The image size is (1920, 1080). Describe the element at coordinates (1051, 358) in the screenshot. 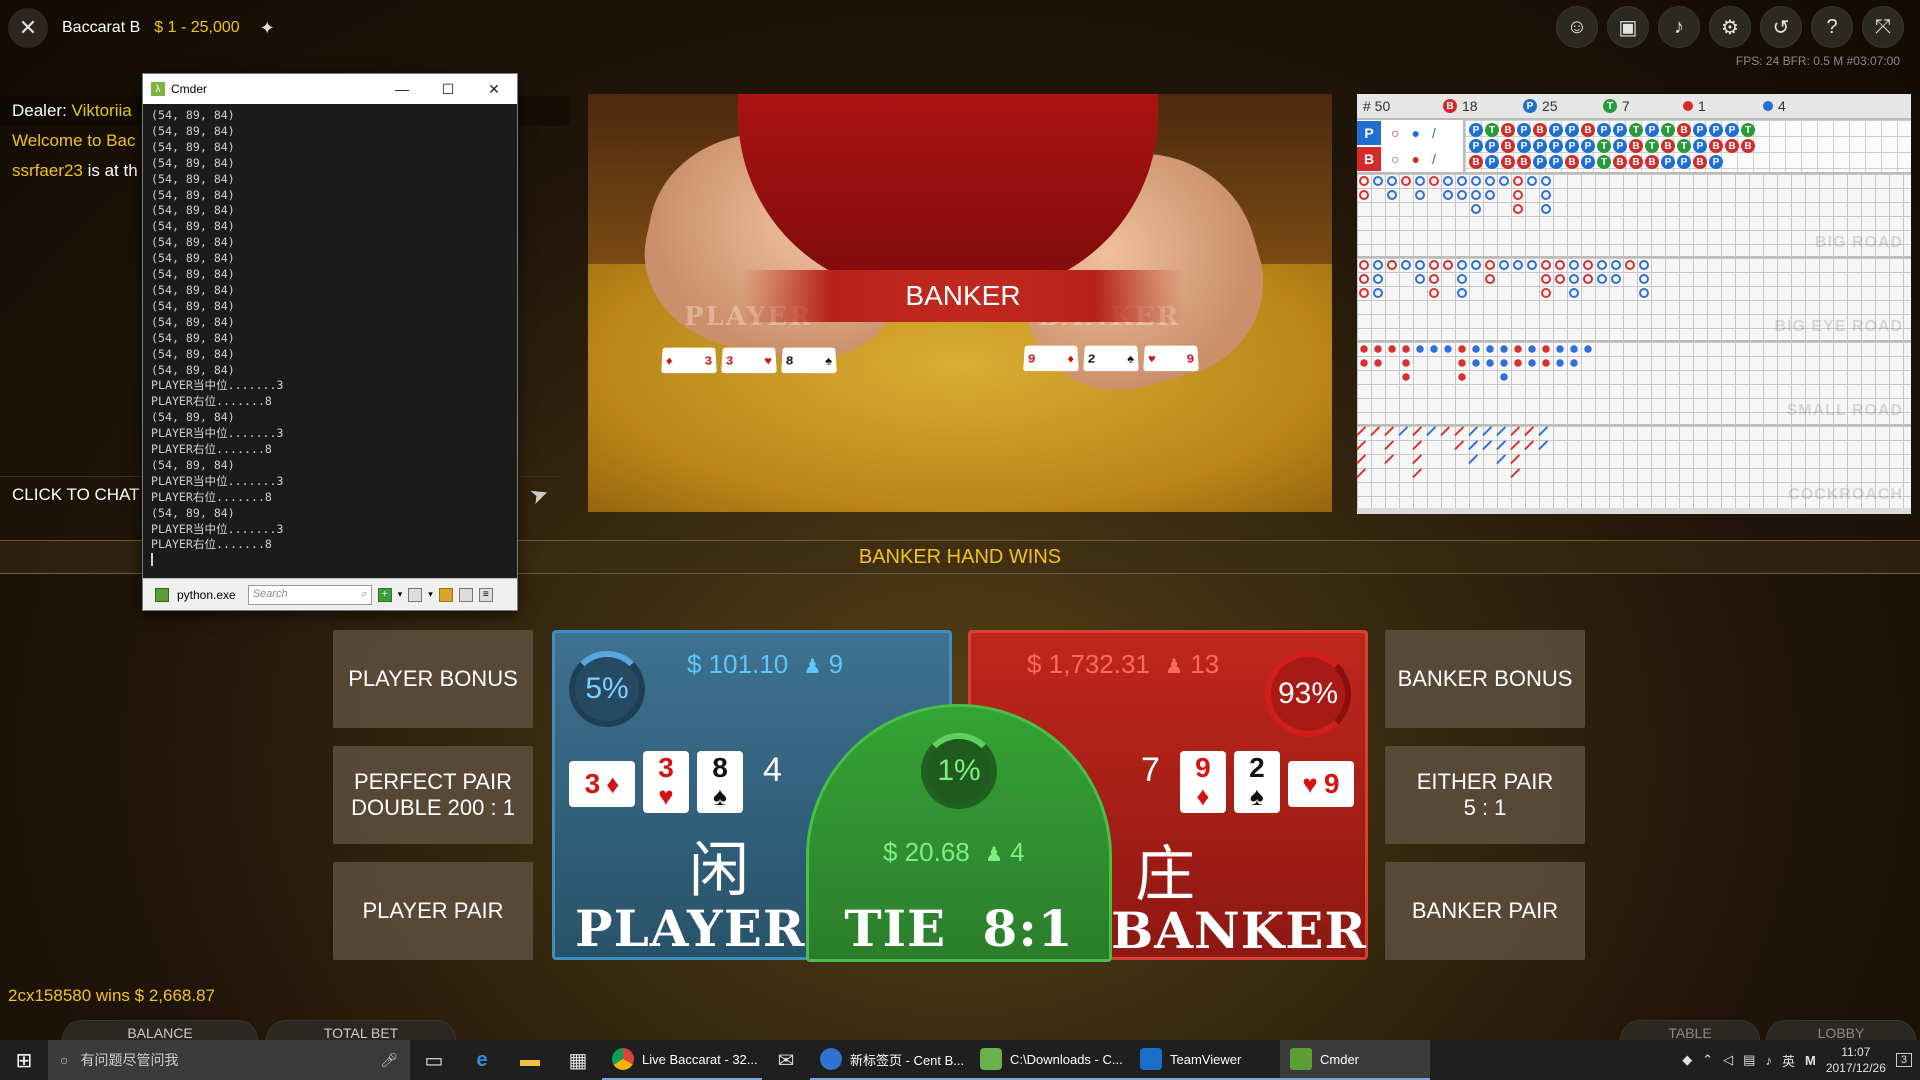

I see `video-card: 9 ♦` at that location.